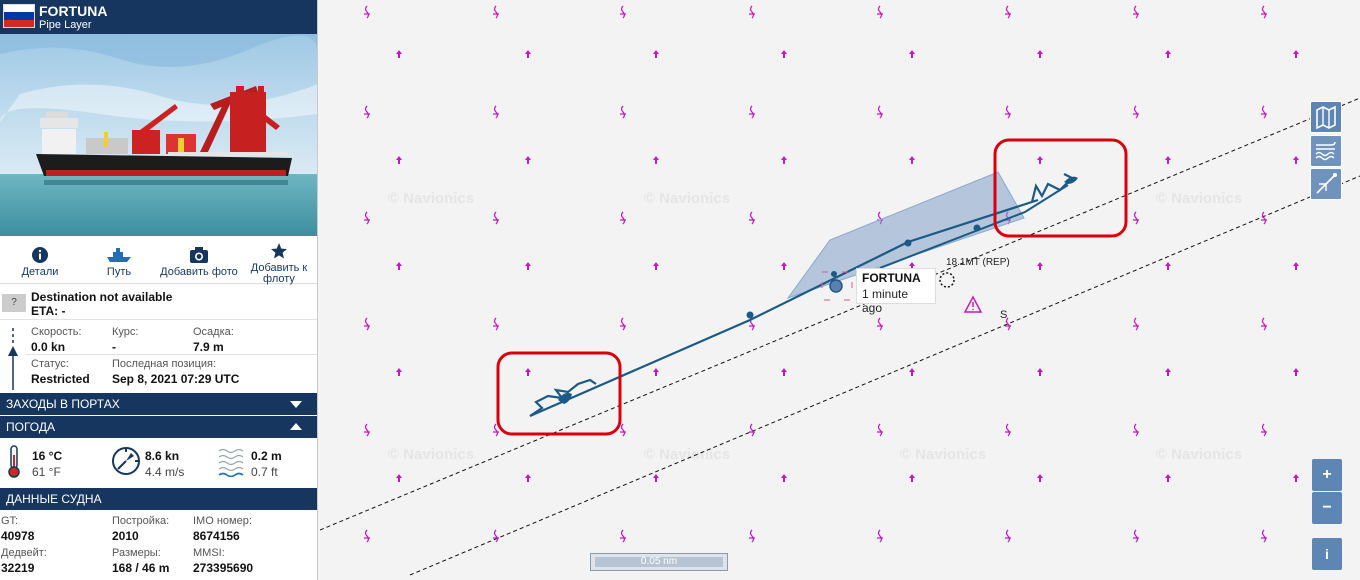 The width and height of the screenshot is (1360, 580). I want to click on gt-value: 40978, so click(18, 536).